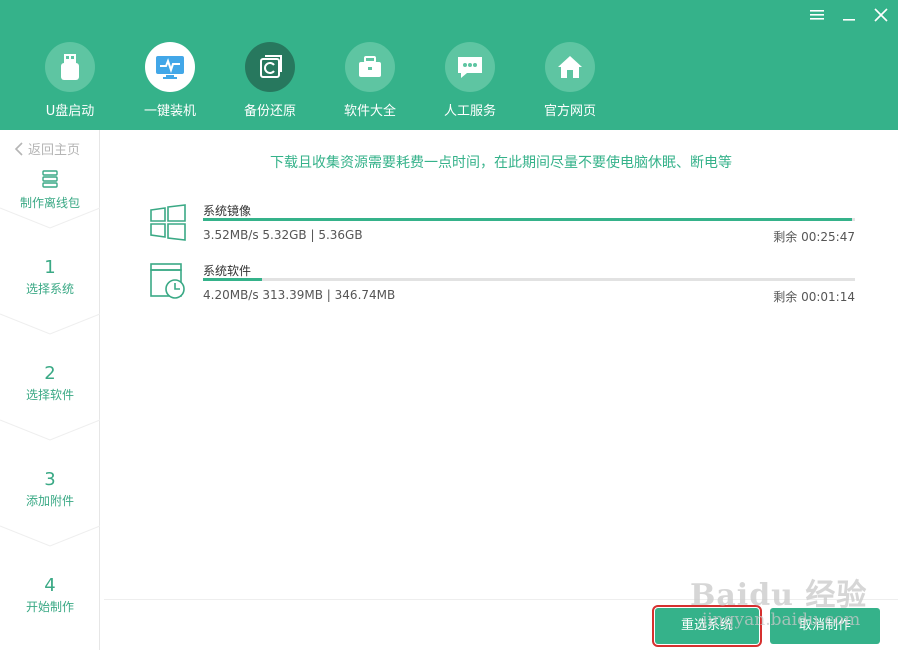 The height and width of the screenshot is (650, 898). I want to click on download-name: 系统软件, so click(227, 271).